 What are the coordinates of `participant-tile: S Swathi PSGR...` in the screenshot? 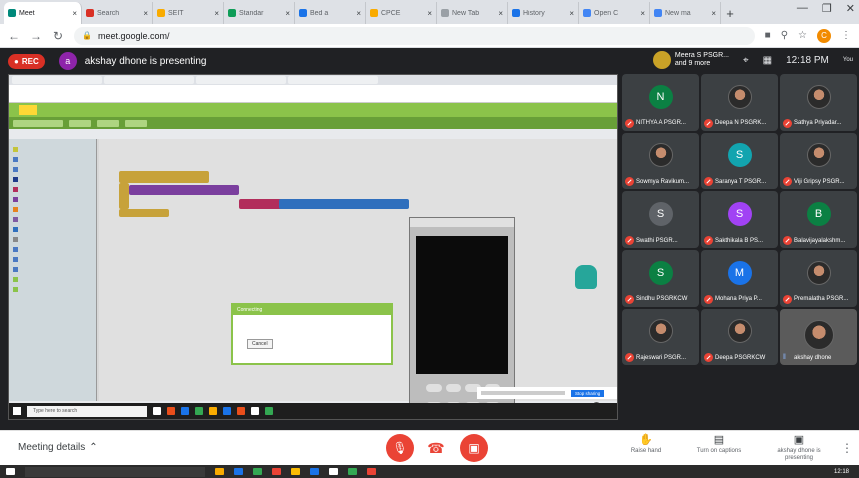 It's located at (660, 219).